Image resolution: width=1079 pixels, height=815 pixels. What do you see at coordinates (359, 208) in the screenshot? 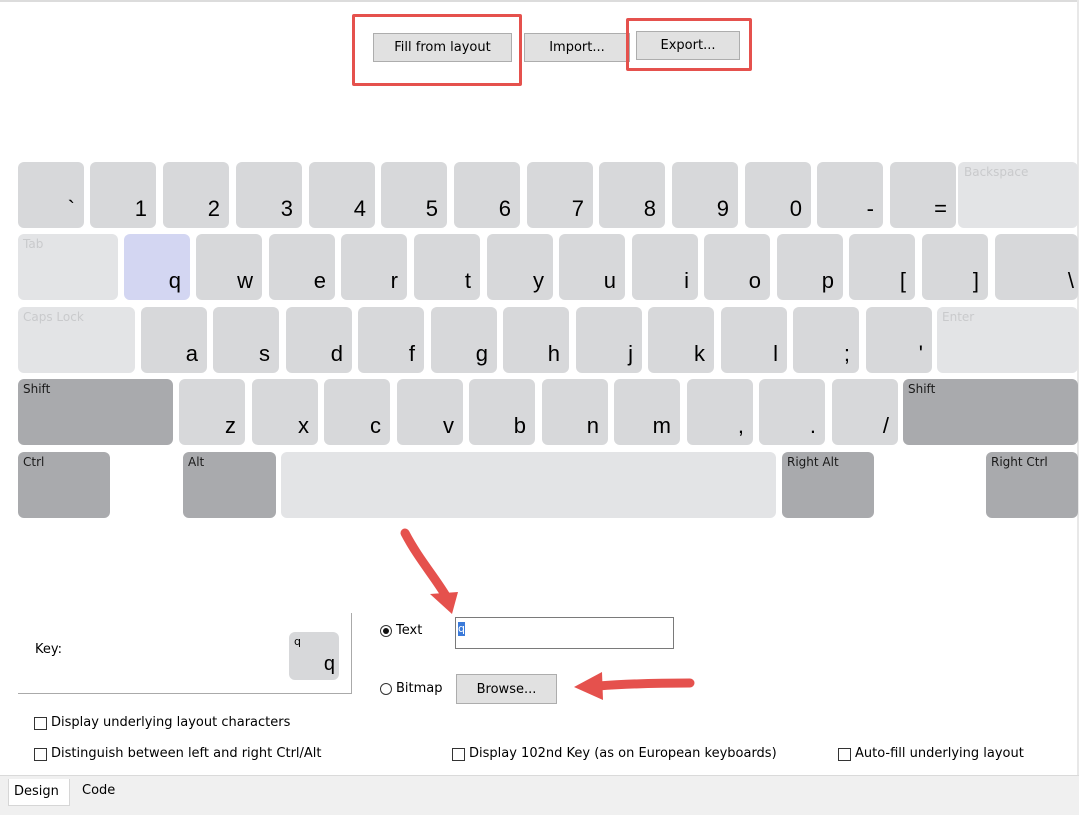
I see `key-char: 4` at bounding box center [359, 208].